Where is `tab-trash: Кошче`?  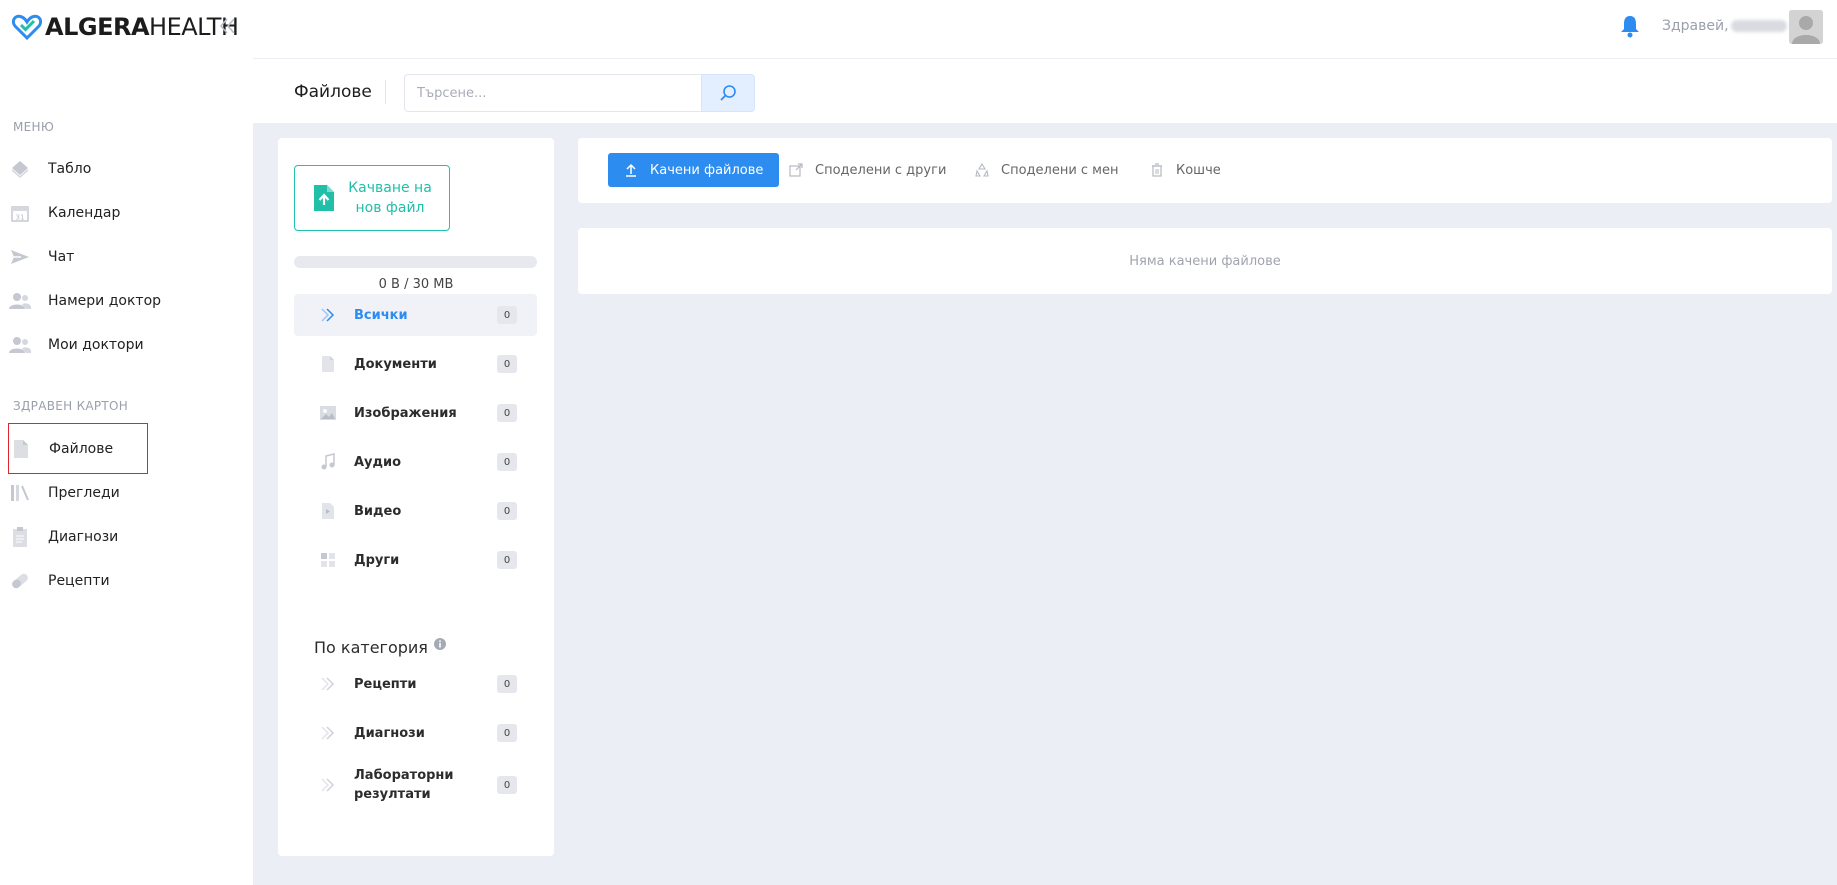 tab-trash: Кошче is located at coordinates (1185, 170).